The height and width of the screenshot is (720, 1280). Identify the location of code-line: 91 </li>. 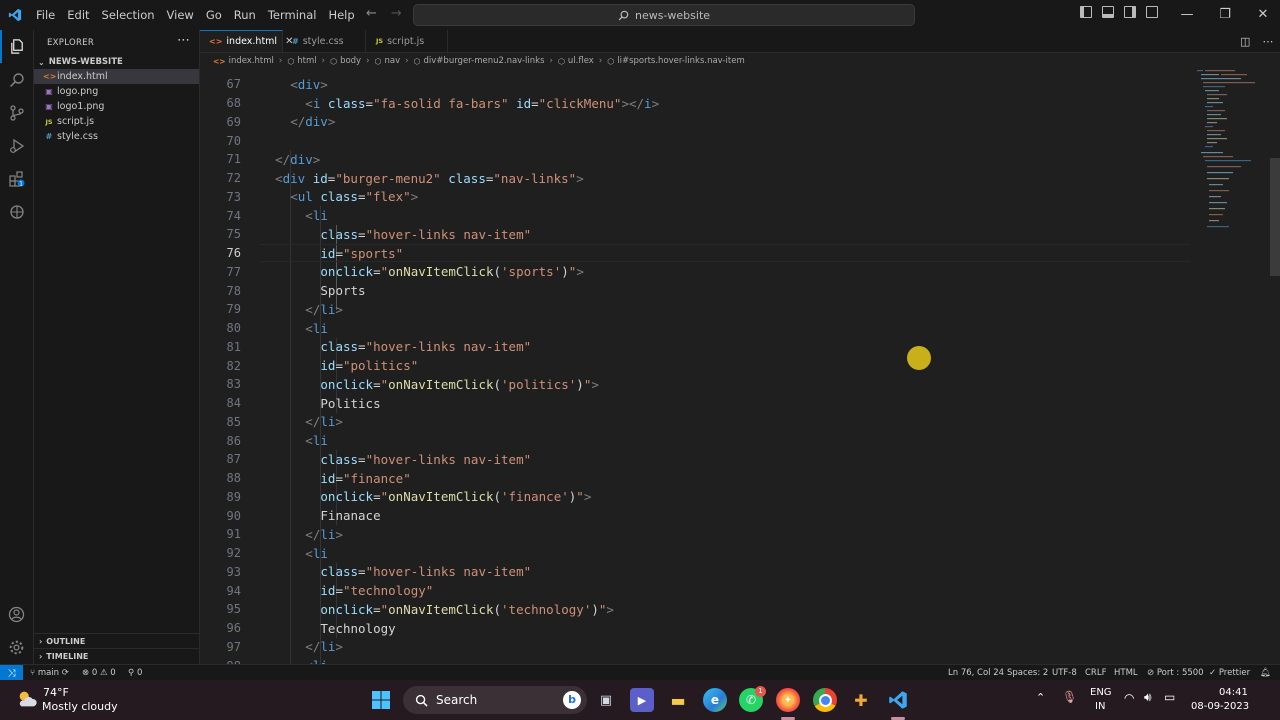
(700, 534).